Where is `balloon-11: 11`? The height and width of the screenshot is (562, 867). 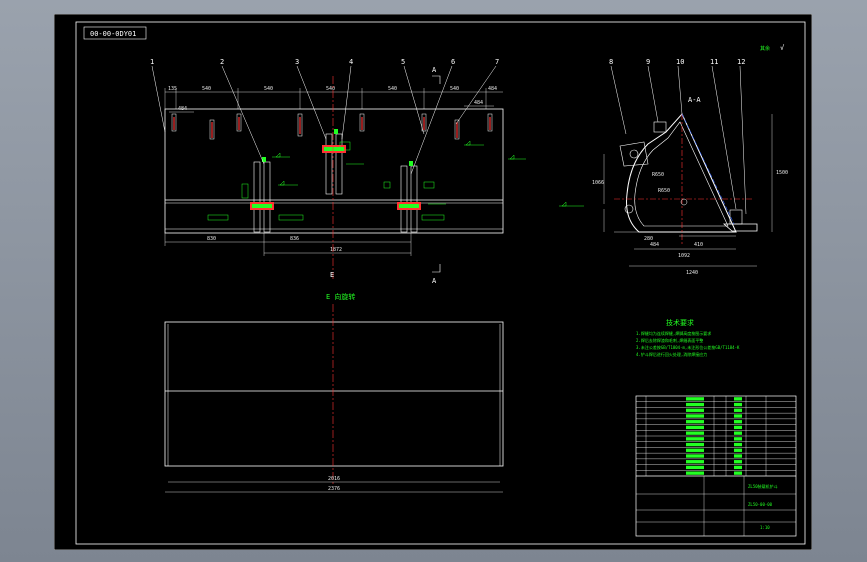
balloon-11: 11 is located at coordinates (714, 62).